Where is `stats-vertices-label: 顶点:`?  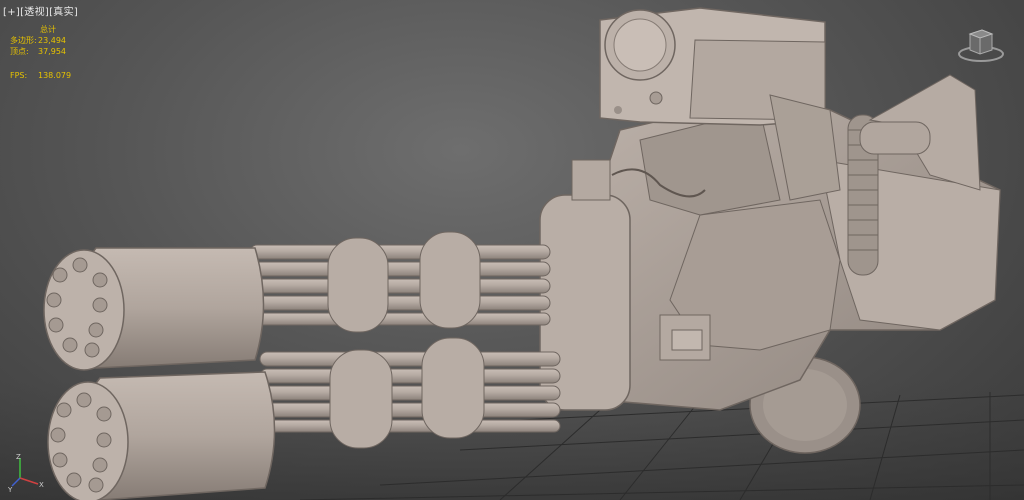
stats-vertices-label: 顶点: is located at coordinates (19, 51).